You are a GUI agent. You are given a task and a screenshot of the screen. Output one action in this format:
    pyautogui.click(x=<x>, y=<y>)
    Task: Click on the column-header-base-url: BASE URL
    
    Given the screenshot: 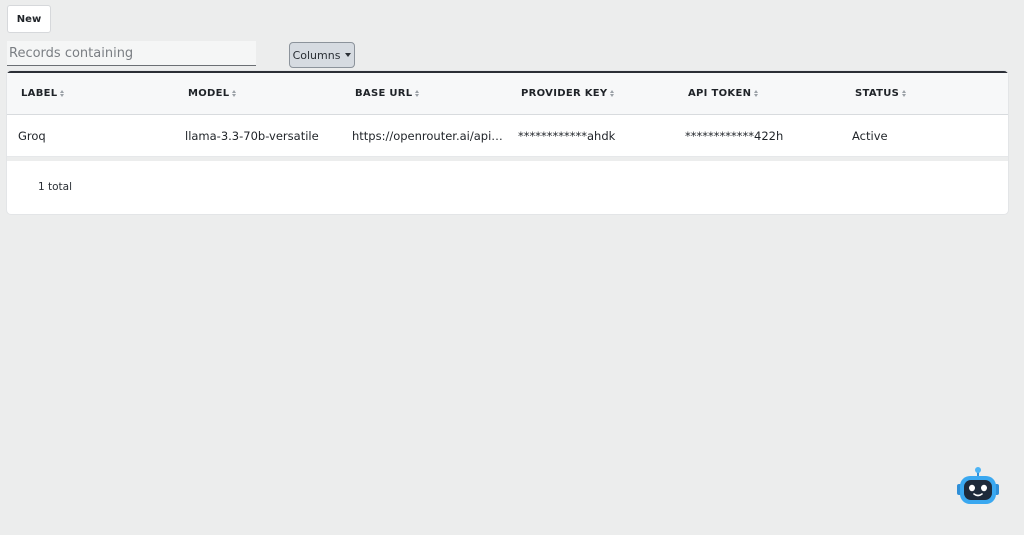 What is the action you would take?
    pyautogui.click(x=387, y=93)
    